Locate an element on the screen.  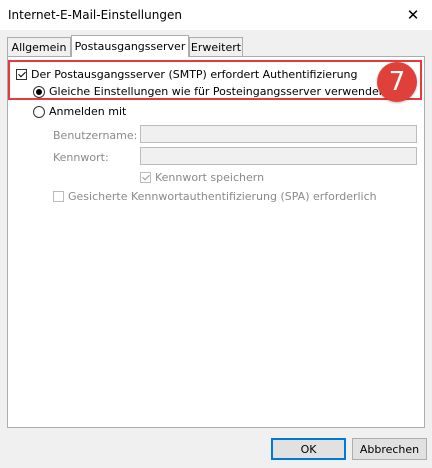
password-label: Kennwort: is located at coordinates (81, 157).